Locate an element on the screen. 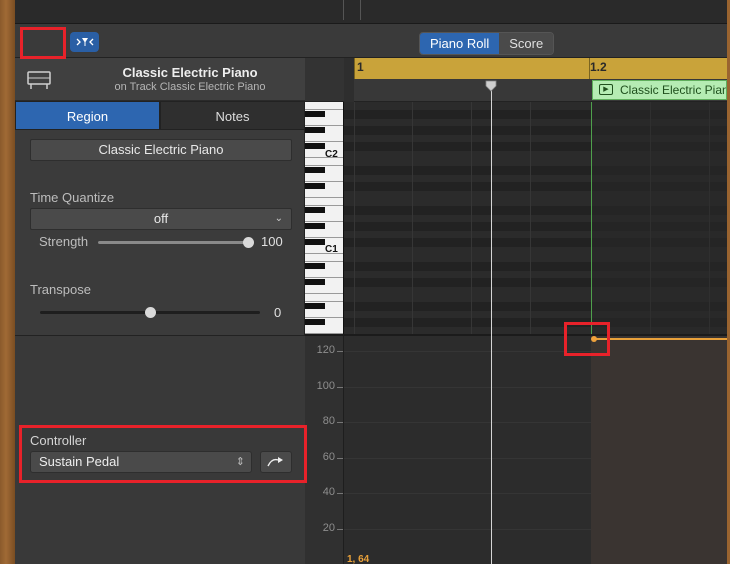 The height and width of the screenshot is (564, 730). playhead is located at coordinates (491, 325).